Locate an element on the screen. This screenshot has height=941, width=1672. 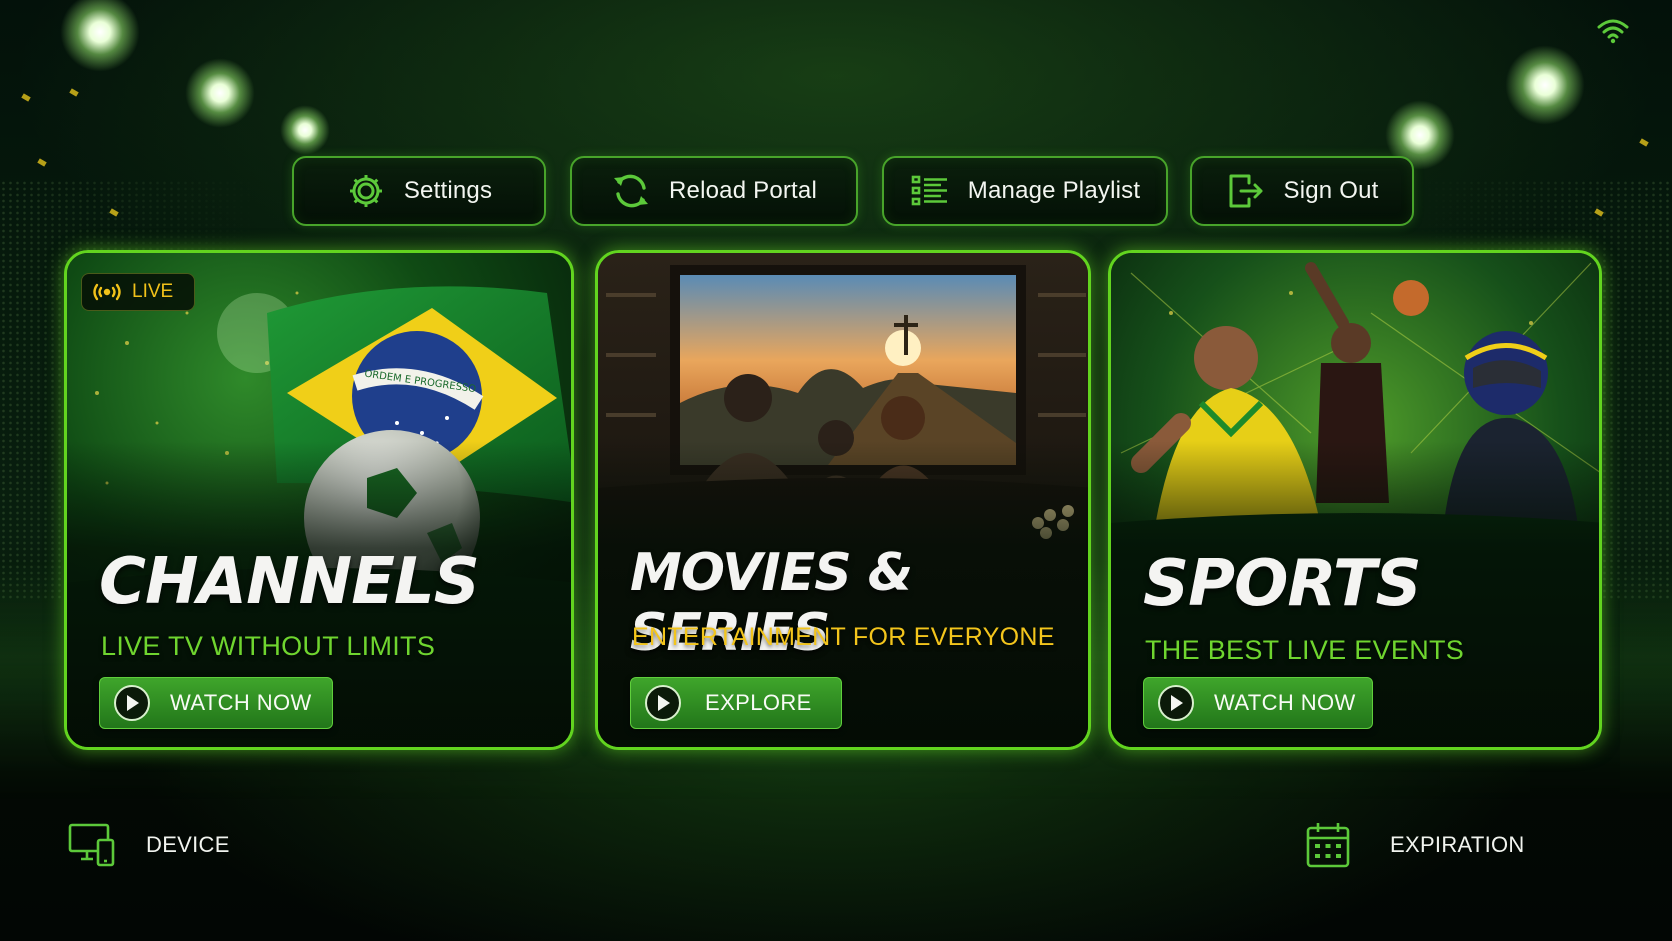
sign-out-icon is located at coordinates (1246, 191).